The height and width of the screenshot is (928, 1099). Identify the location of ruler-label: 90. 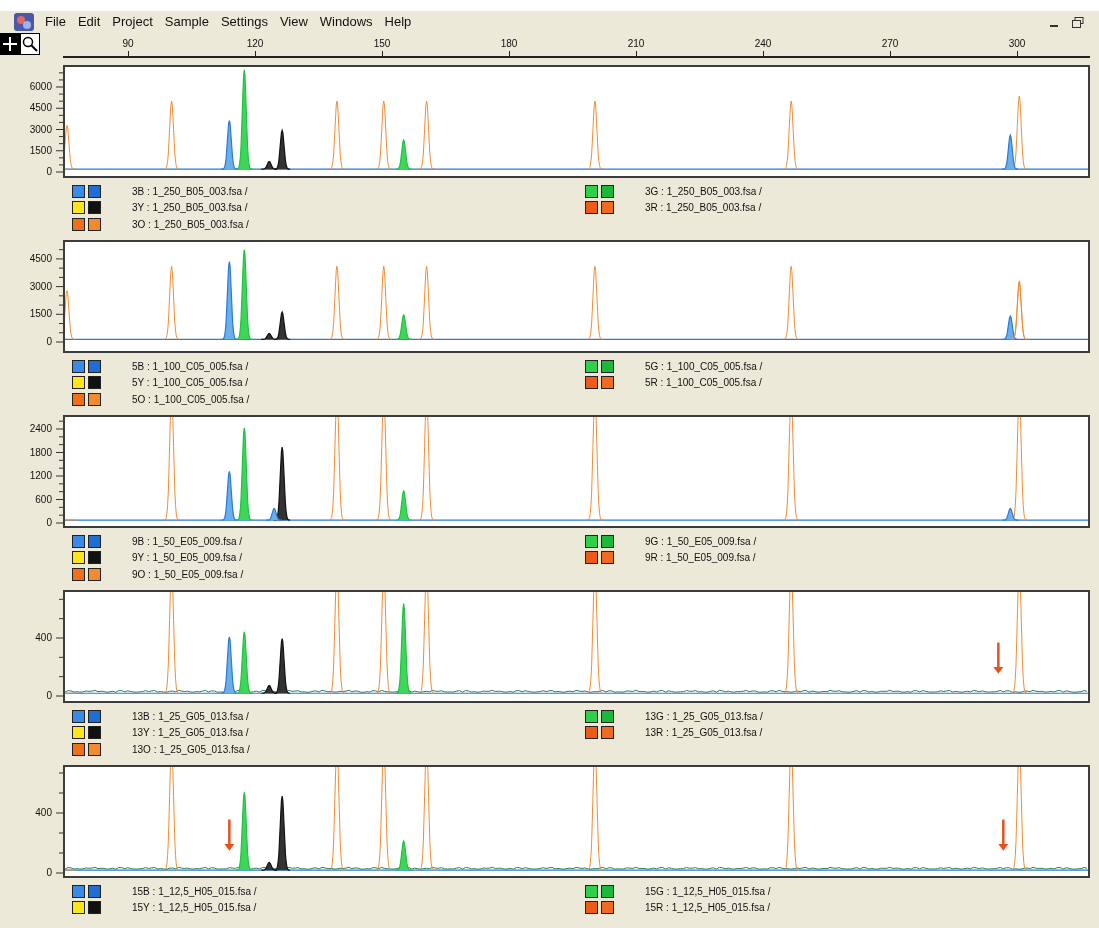
(128, 44).